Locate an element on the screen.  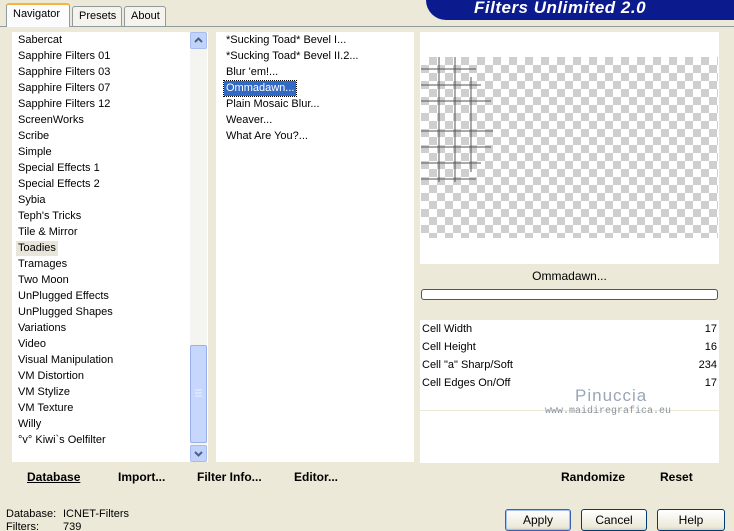
category-item: Video is located at coordinates (32, 344).